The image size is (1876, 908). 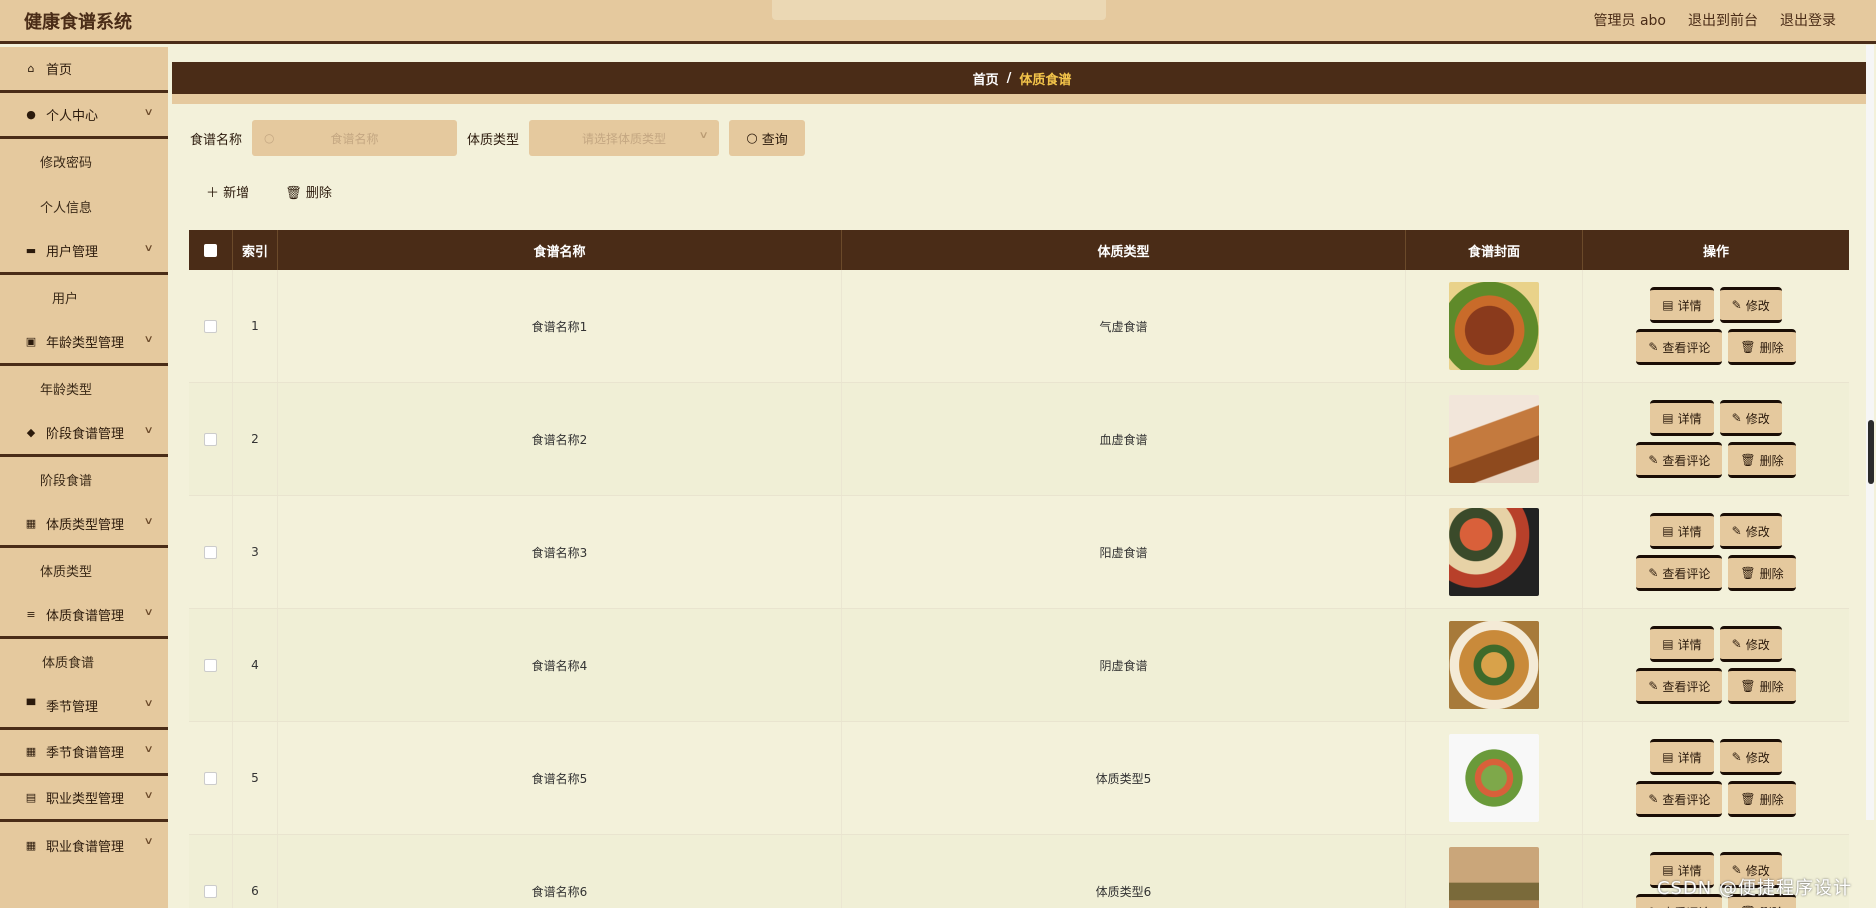 What do you see at coordinates (986, 78) in the screenshot?
I see `breadcrumb-home: 首页` at bounding box center [986, 78].